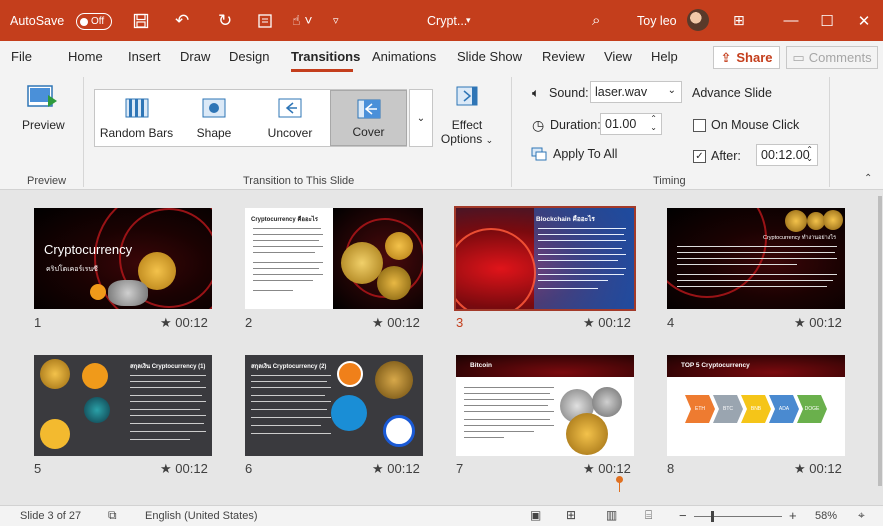 The image size is (883, 526). I want to click on collapse-ribbon-icon: ⌃, so click(868, 178).